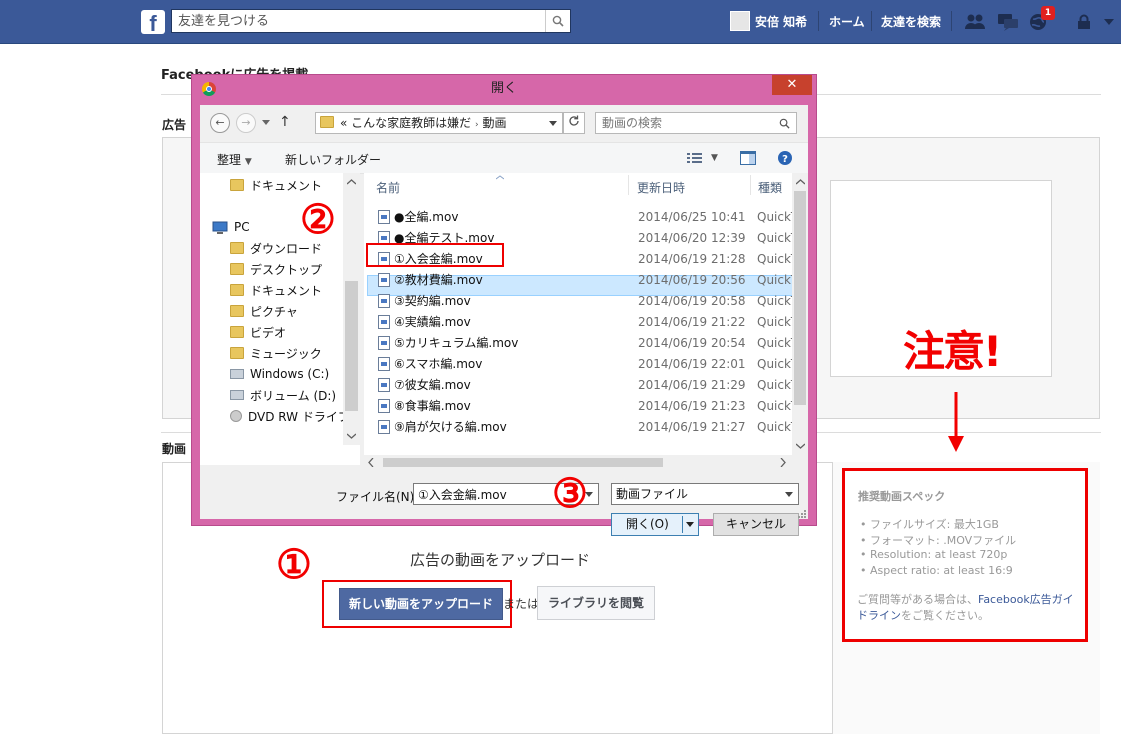 Image resolution: width=1121 pixels, height=748 pixels. What do you see at coordinates (220, 227) in the screenshot?
I see `pc-icon` at bounding box center [220, 227].